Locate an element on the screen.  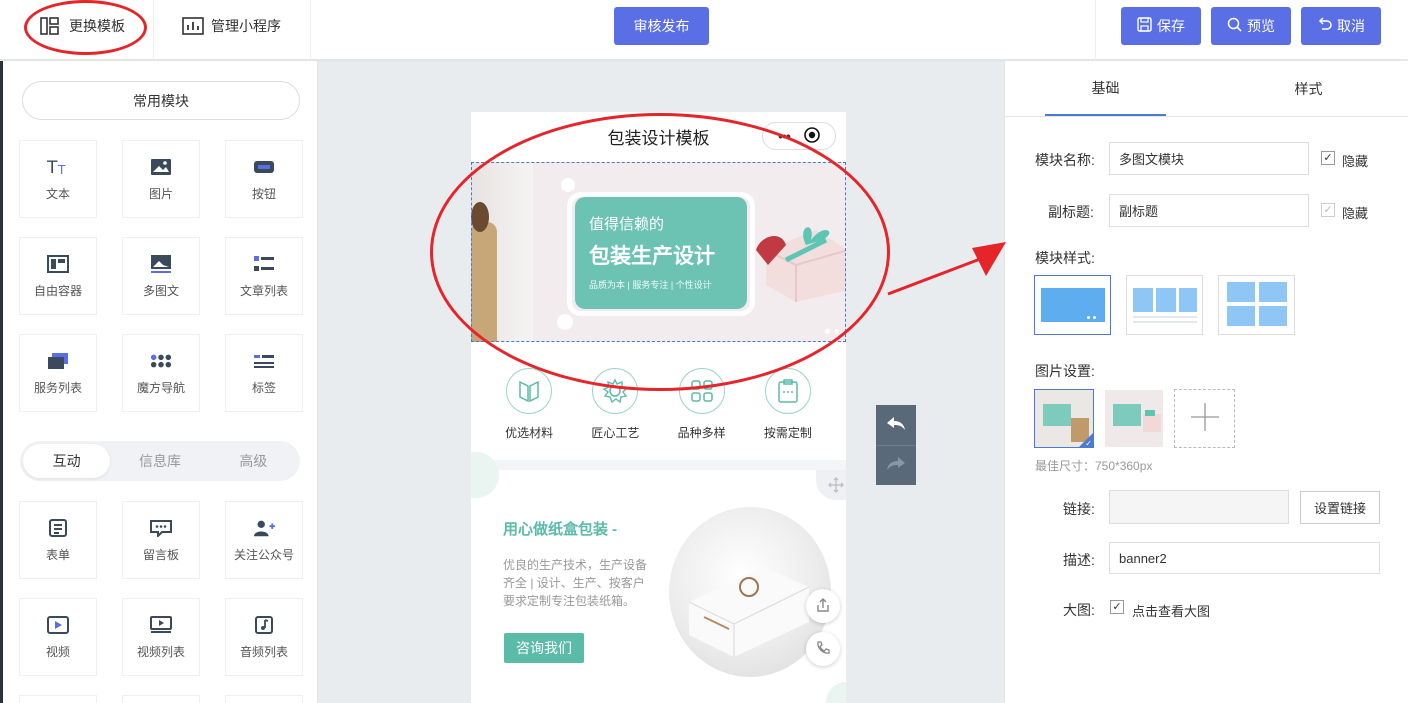
decor-circle is located at coordinates (836, 692).